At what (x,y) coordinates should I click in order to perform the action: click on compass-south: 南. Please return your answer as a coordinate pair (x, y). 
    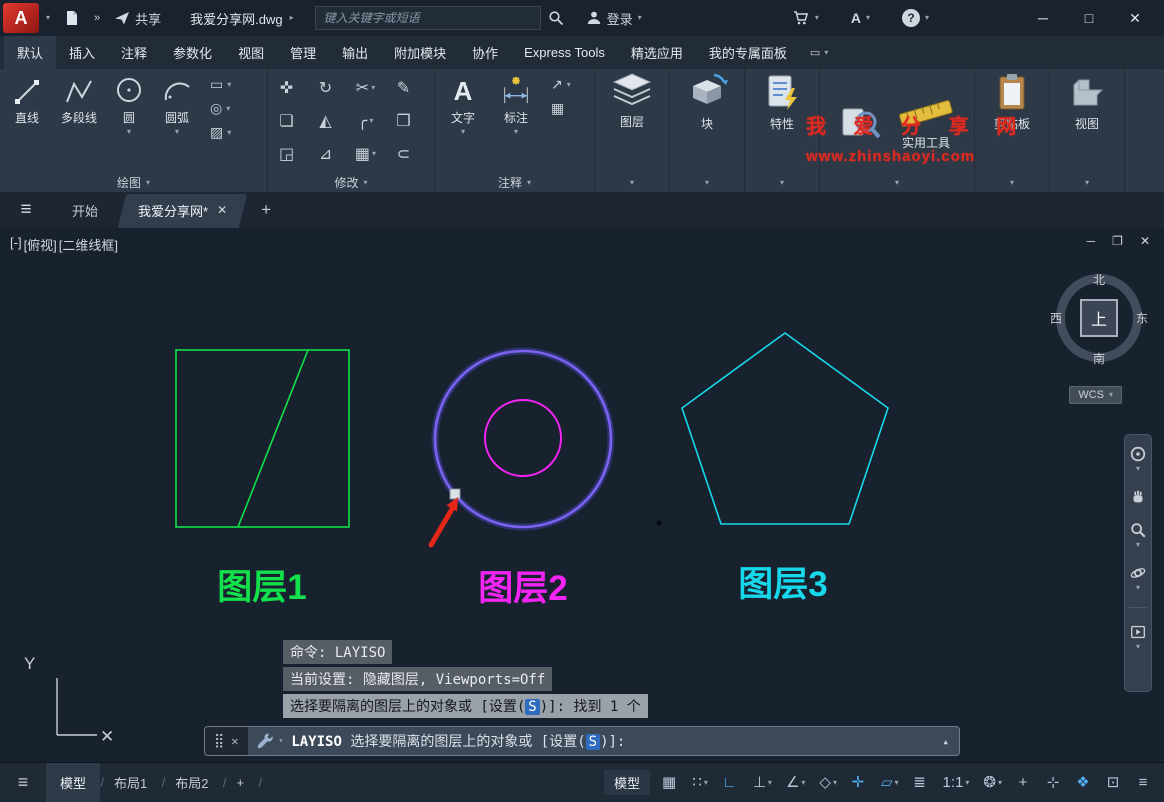
    Looking at the image, I should click on (1099, 358).